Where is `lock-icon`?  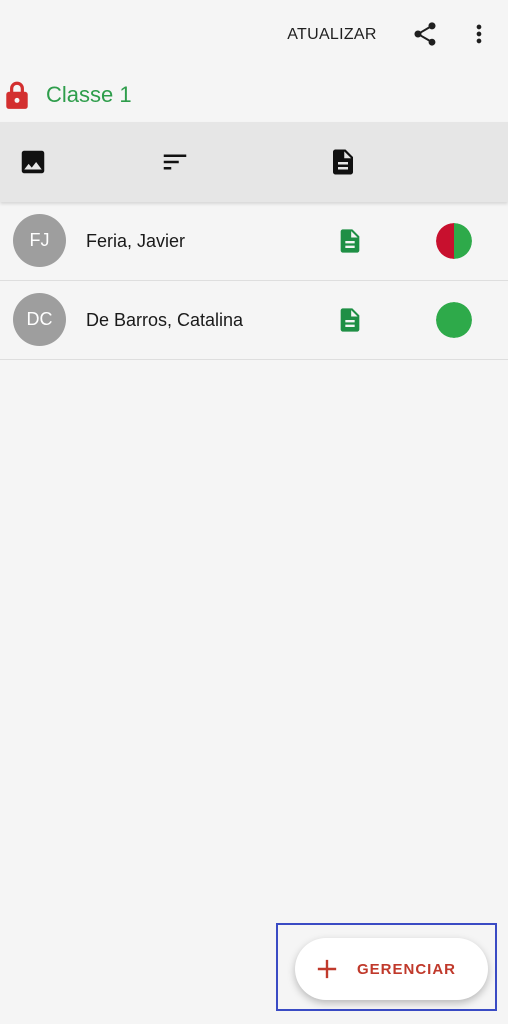 lock-icon is located at coordinates (17, 95).